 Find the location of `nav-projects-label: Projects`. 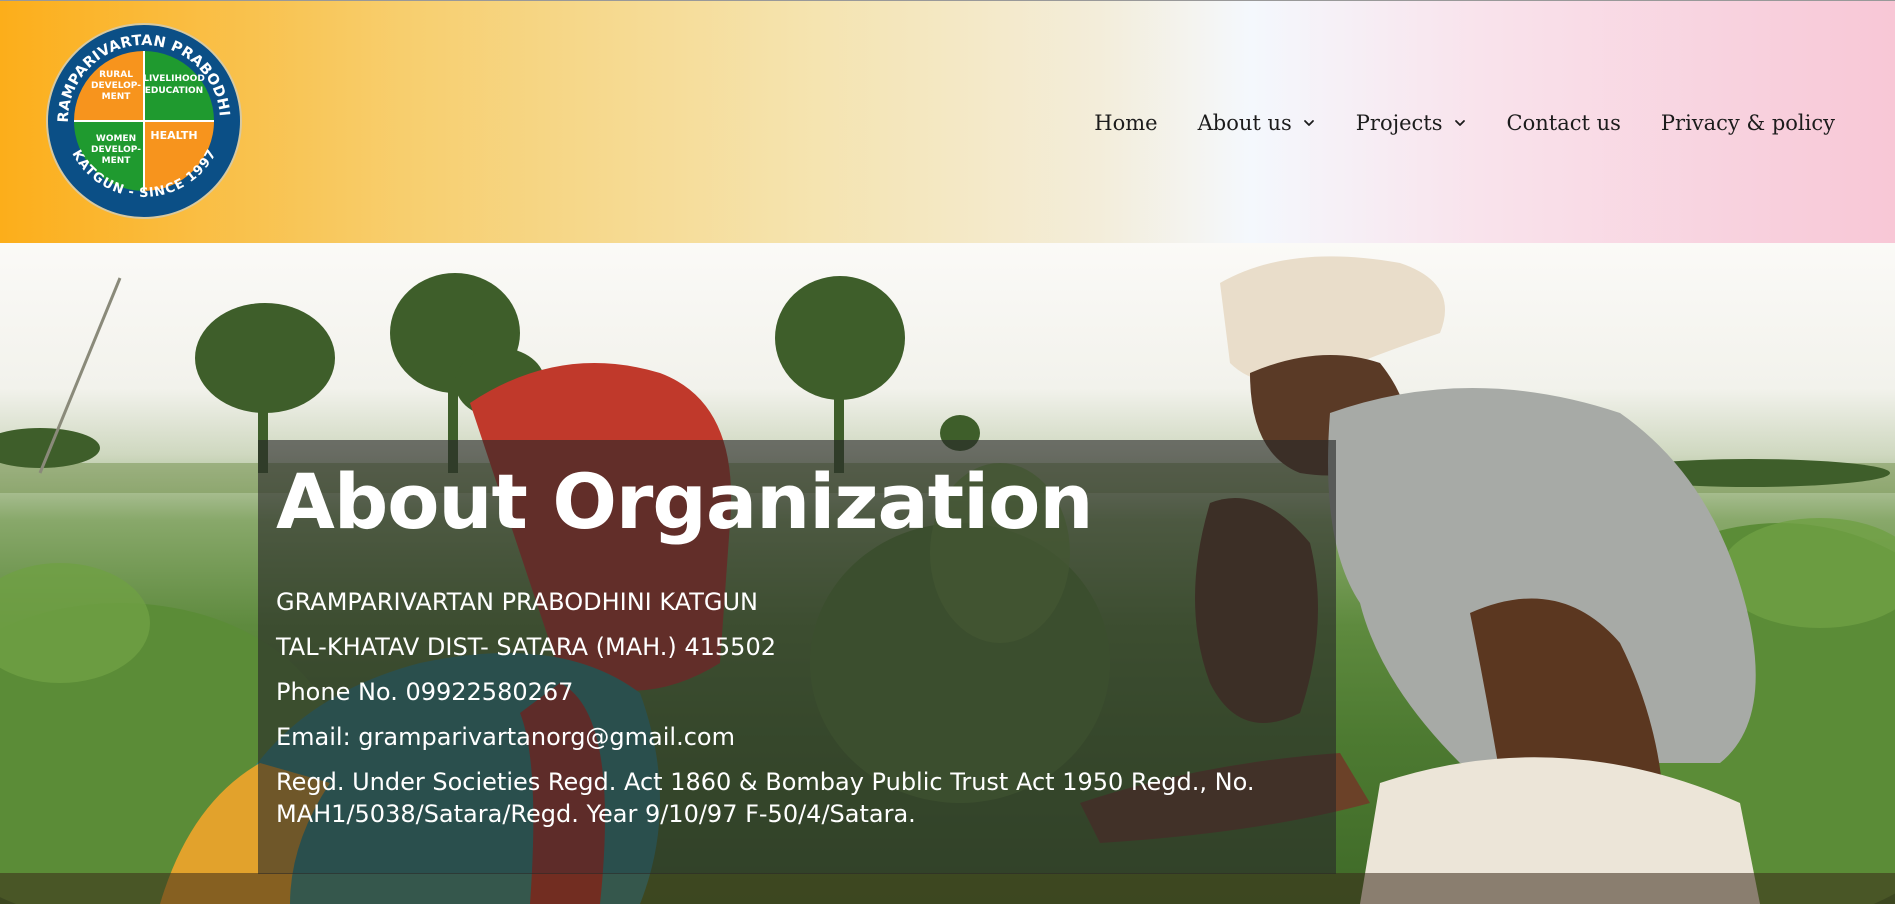

nav-projects-label: Projects is located at coordinates (1399, 123).